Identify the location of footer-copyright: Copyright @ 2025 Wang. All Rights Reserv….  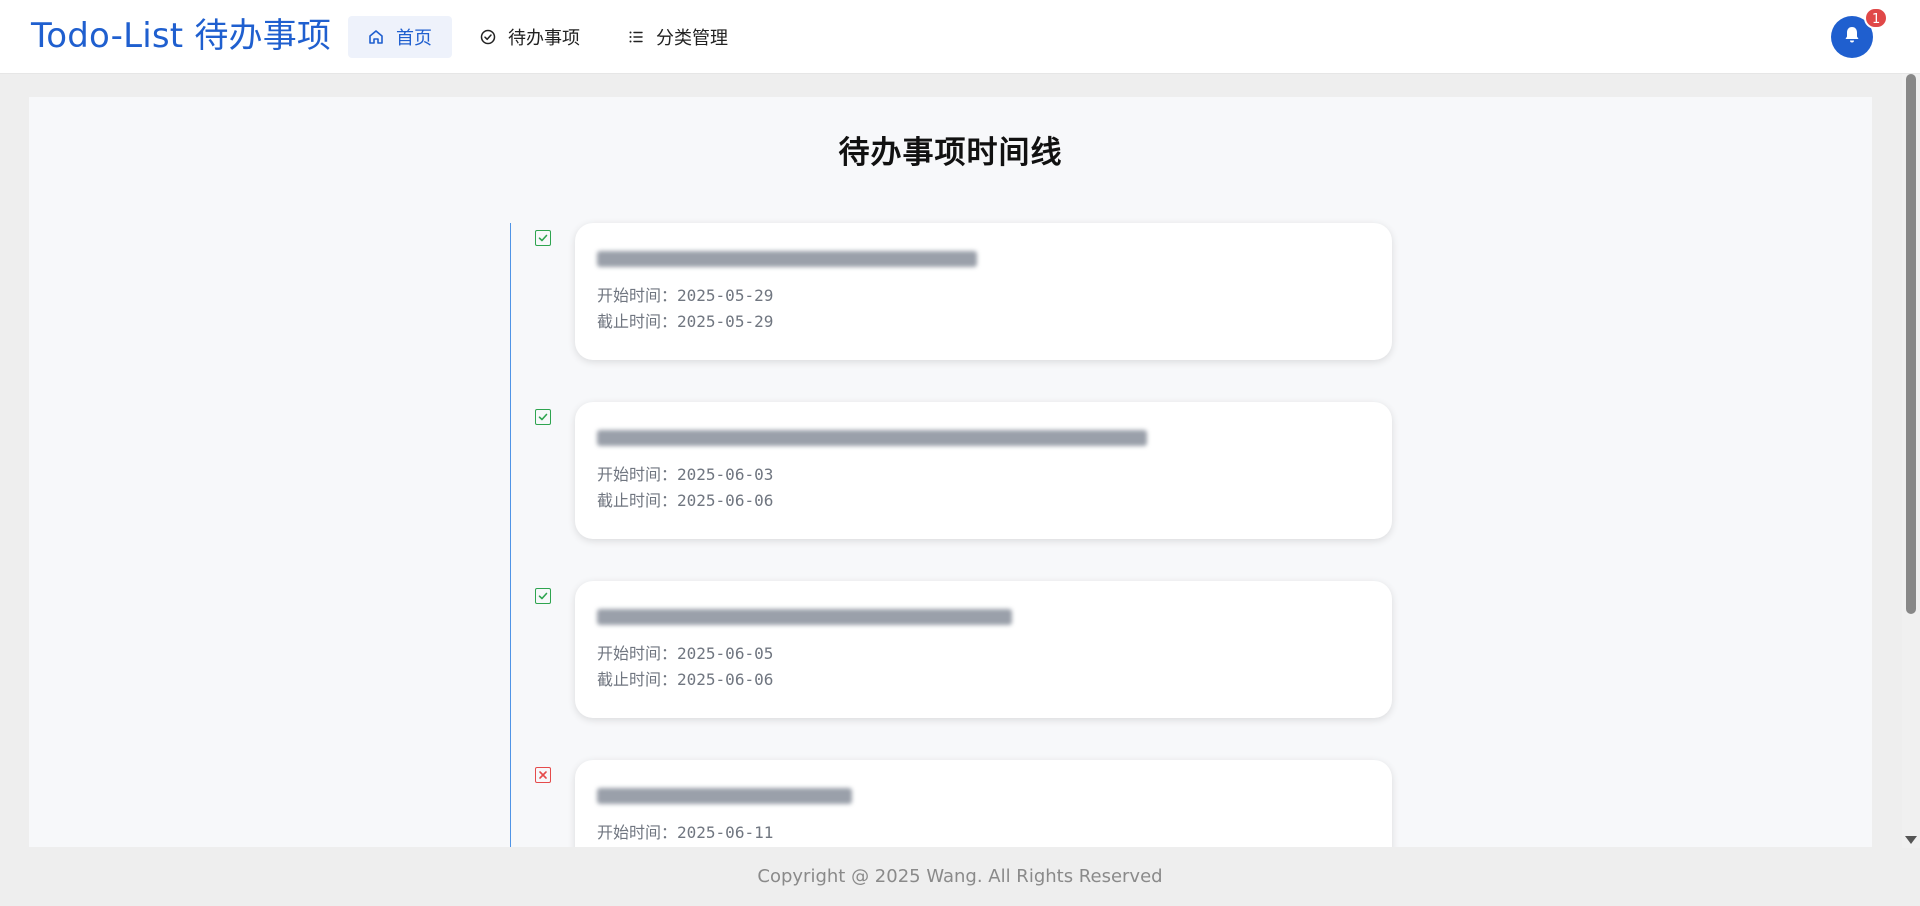
(960, 876).